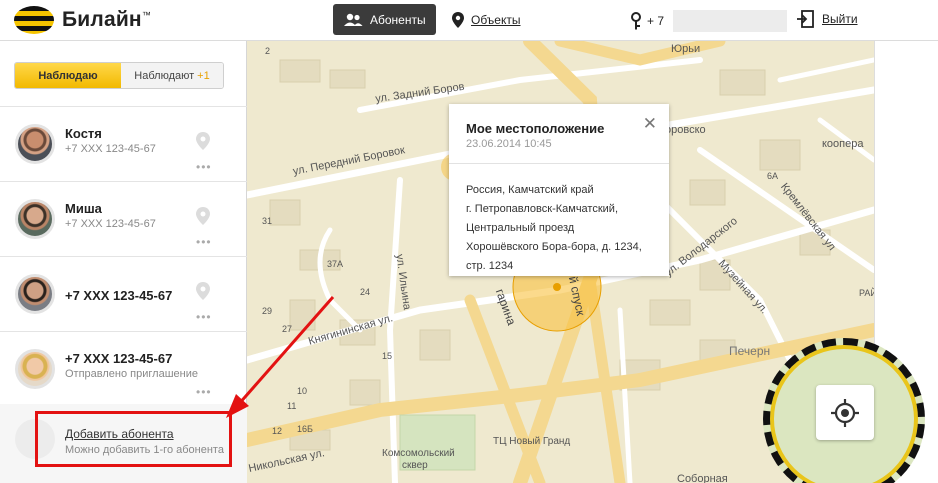 The image size is (938, 483). I want to click on redacted-phone, so click(730, 21).